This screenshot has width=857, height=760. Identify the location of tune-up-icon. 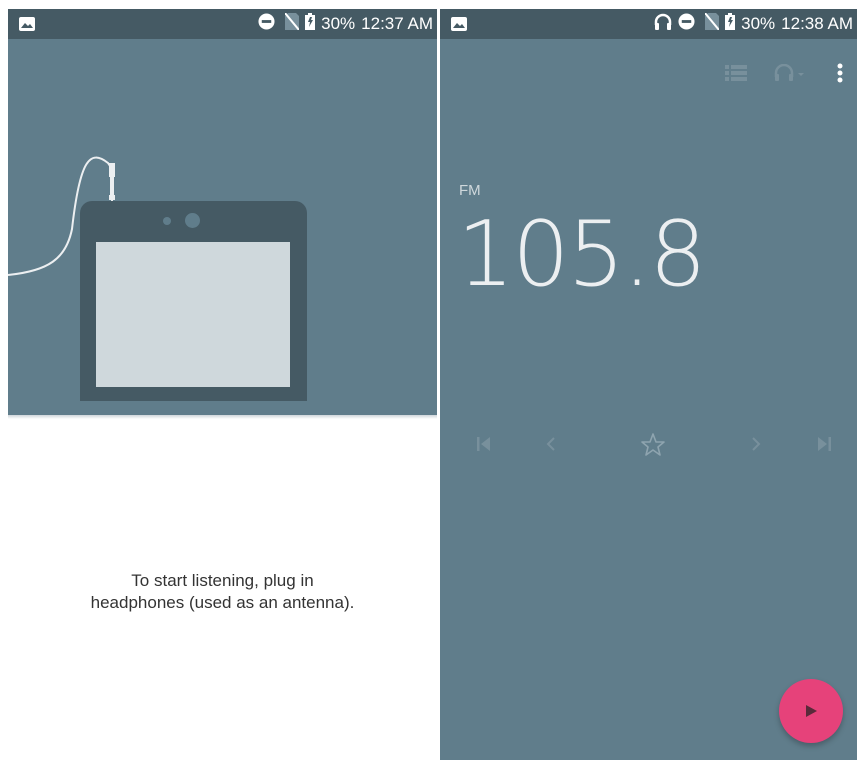
(756, 444).